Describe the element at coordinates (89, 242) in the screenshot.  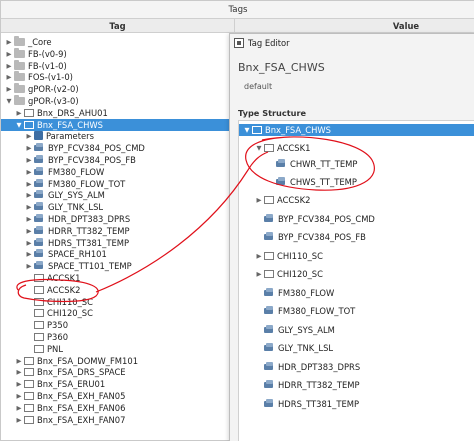
I see `tree-item-label: HDRS_TT381_TEMP` at that location.